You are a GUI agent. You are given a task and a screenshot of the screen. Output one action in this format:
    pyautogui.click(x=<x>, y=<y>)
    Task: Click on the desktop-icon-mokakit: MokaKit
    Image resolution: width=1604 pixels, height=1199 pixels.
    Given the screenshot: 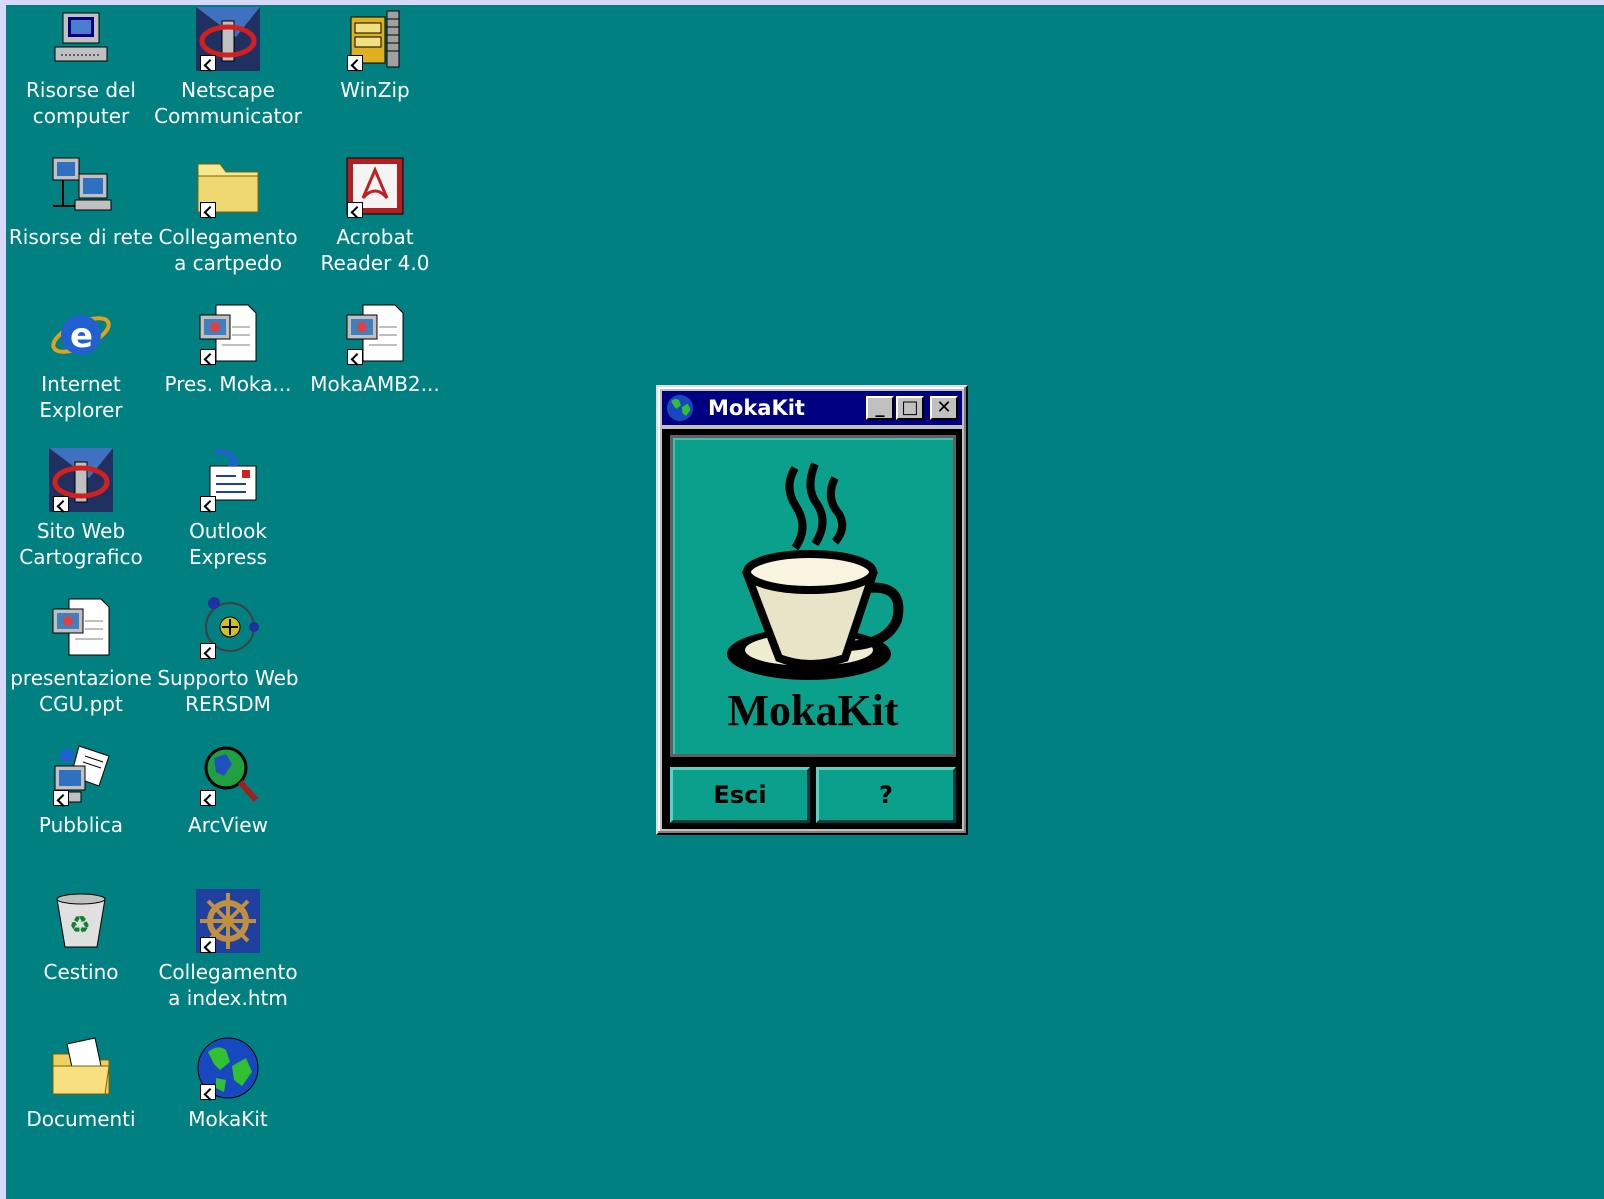 What is the action you would take?
    pyautogui.click(x=228, y=1084)
    